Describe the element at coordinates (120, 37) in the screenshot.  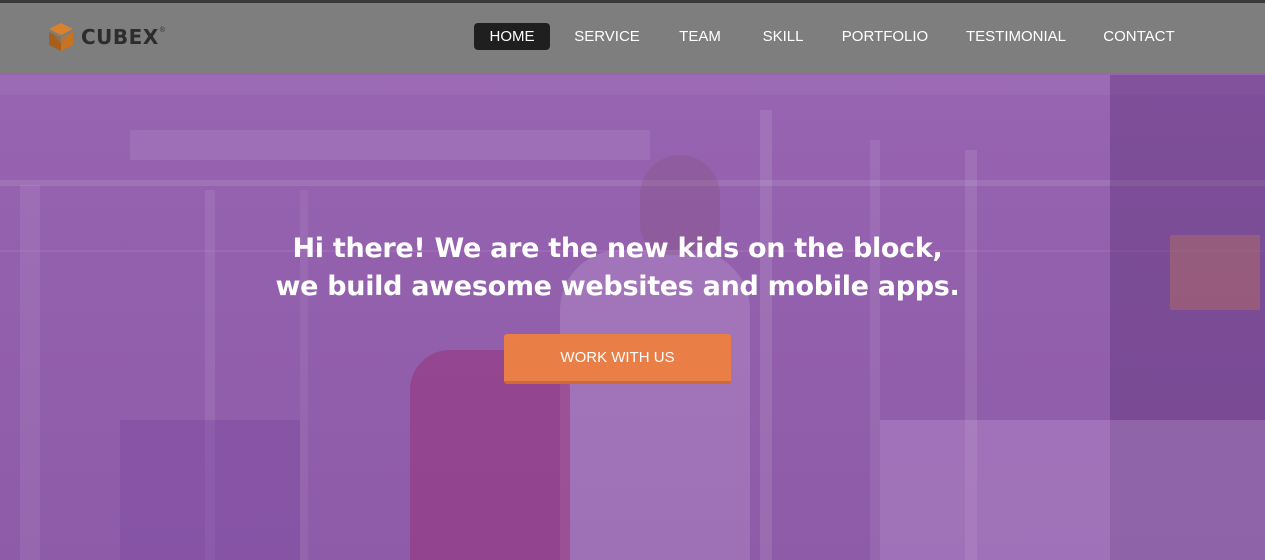
I see `brand-name: CUBEX` at that location.